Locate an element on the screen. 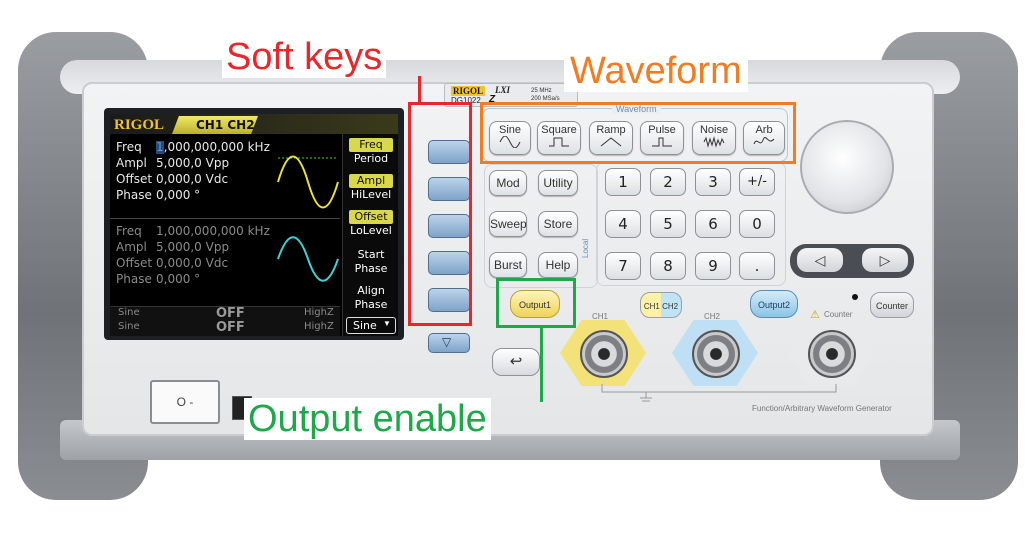  right-arrow-button: ▷ is located at coordinates (885, 260).